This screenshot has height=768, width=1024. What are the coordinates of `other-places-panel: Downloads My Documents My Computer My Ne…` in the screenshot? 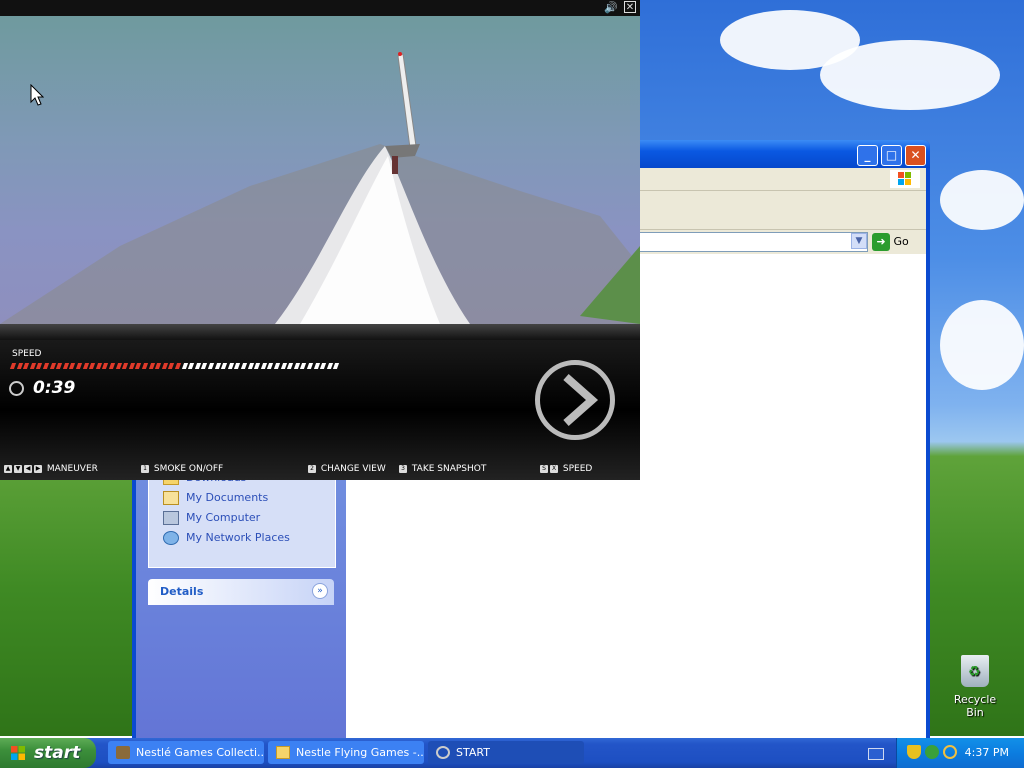 It's located at (242, 519).